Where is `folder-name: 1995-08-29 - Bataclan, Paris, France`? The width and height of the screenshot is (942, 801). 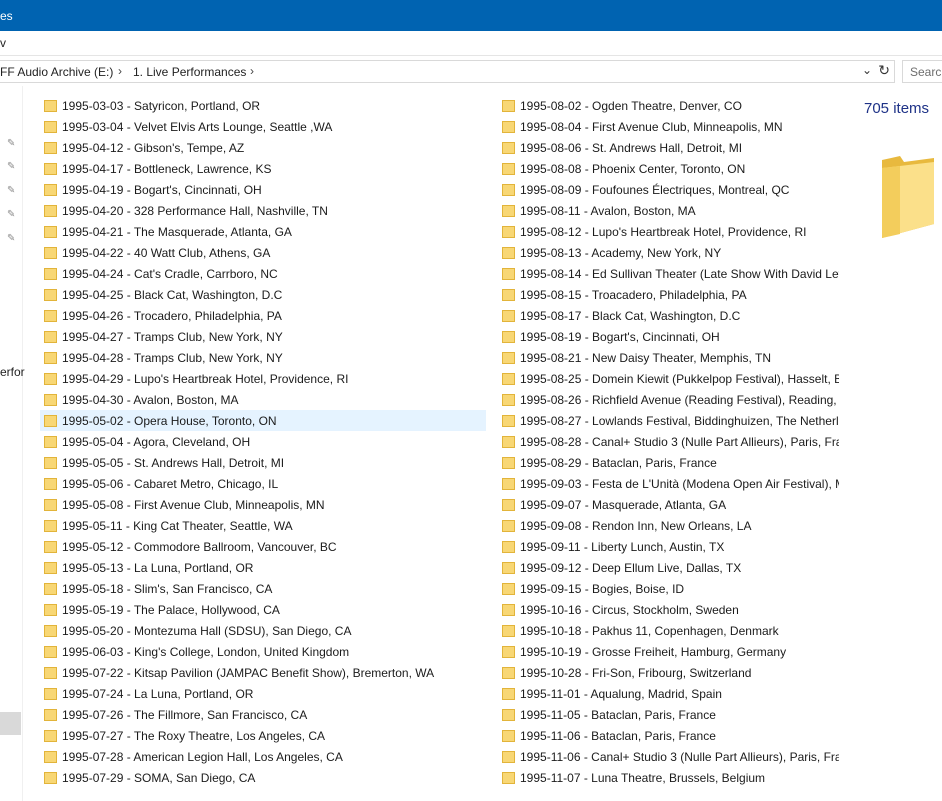
folder-name: 1995-08-29 - Bataclan, Paris, France is located at coordinates (618, 462).